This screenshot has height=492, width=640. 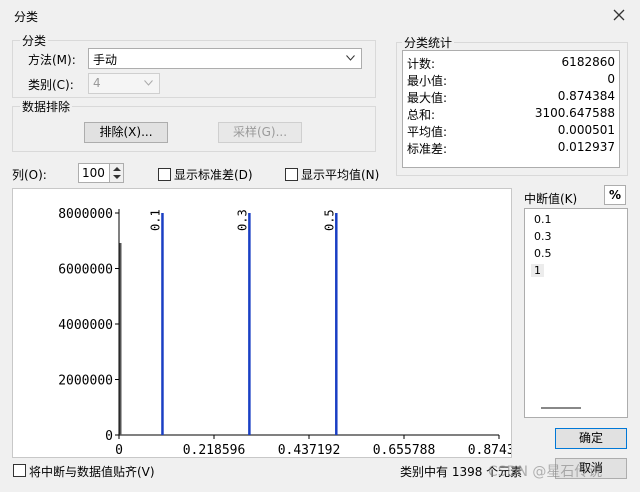 What do you see at coordinates (291, 174) in the screenshot?
I see `show-mean-checkbox` at bounding box center [291, 174].